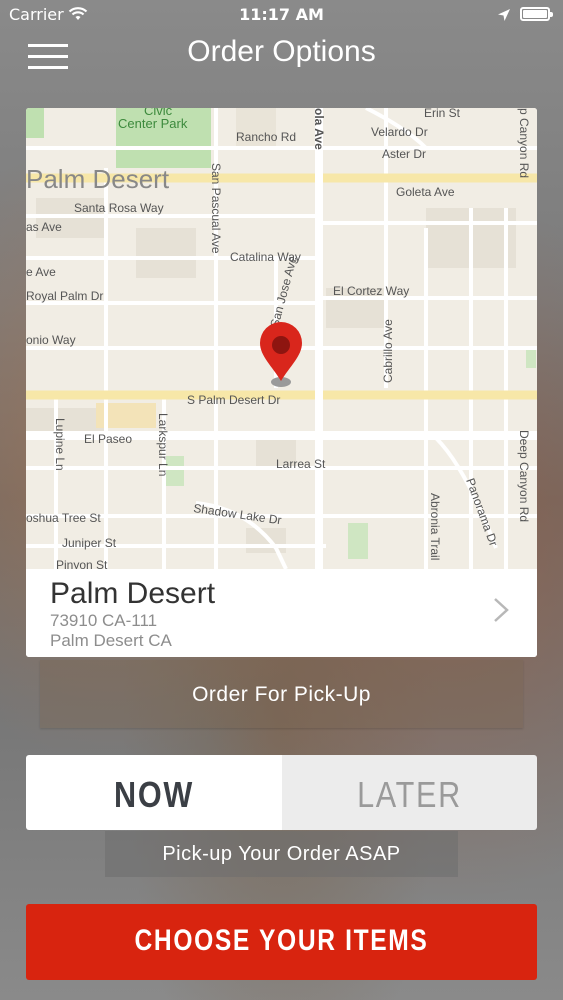  I want to click on chevron-right-icon, so click(501, 612).